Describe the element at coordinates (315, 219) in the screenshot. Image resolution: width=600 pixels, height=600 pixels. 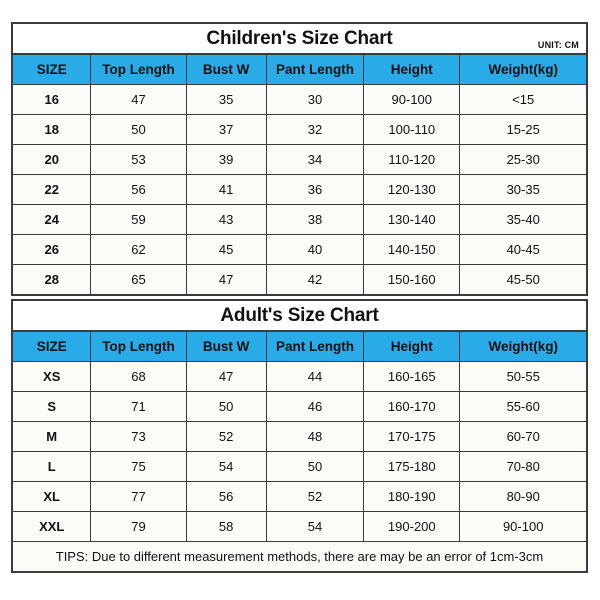
I see `measurement-cell: 38` at that location.